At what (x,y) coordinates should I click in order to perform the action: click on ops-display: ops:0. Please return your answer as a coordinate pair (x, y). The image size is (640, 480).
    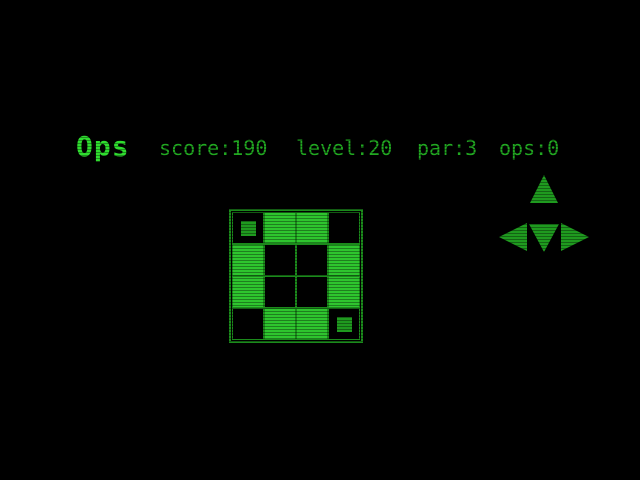
    Looking at the image, I should click on (529, 148).